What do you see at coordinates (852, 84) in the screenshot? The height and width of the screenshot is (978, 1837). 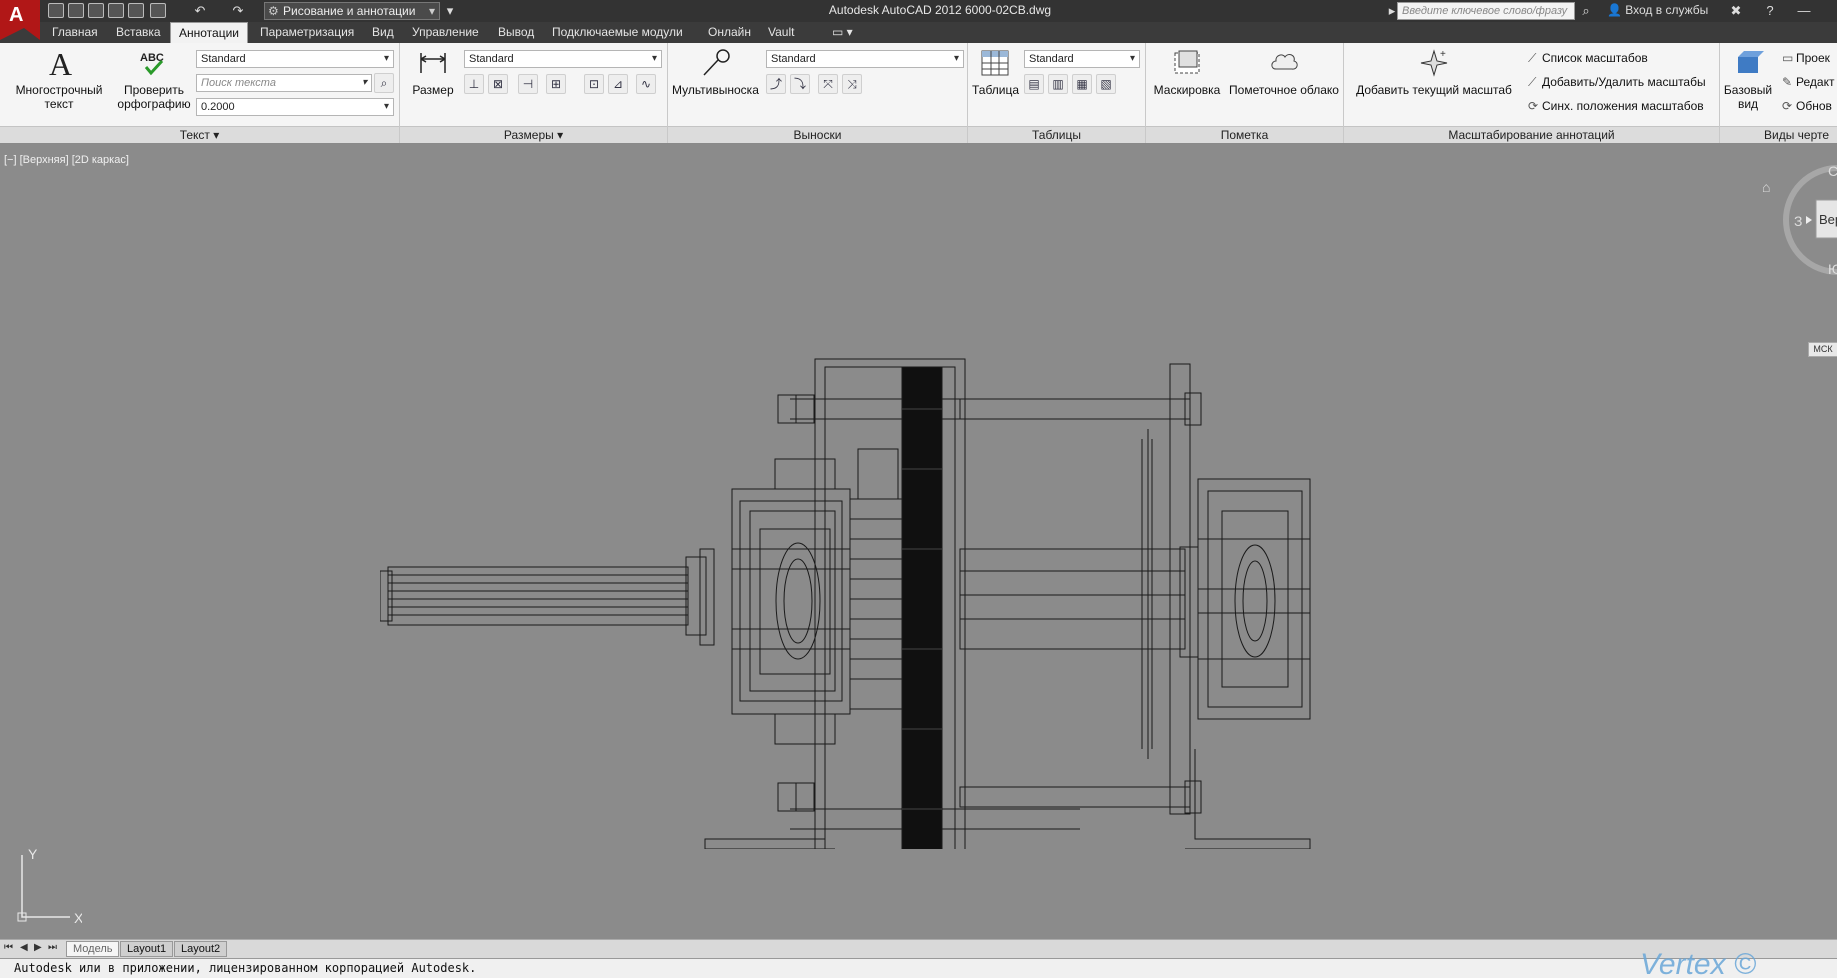 I see `collect-leader-icon: ⤨` at bounding box center [852, 84].